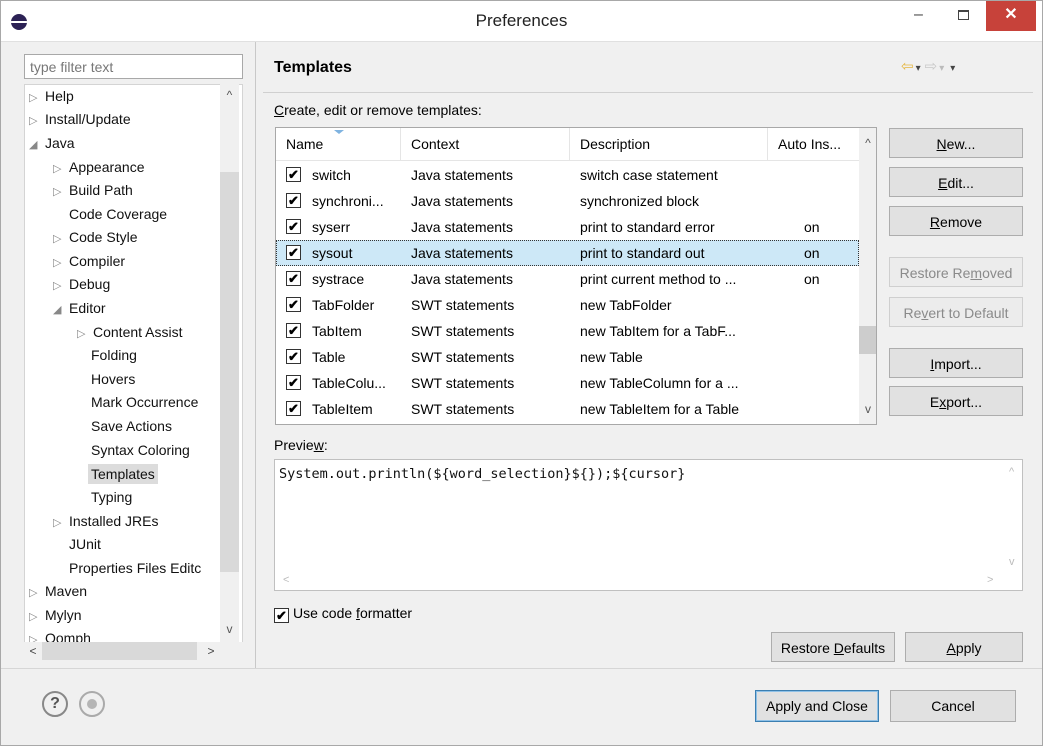 The image size is (1043, 746). What do you see at coordinates (907, 66) in the screenshot?
I see `back-arrow-icon: ⇦` at bounding box center [907, 66].